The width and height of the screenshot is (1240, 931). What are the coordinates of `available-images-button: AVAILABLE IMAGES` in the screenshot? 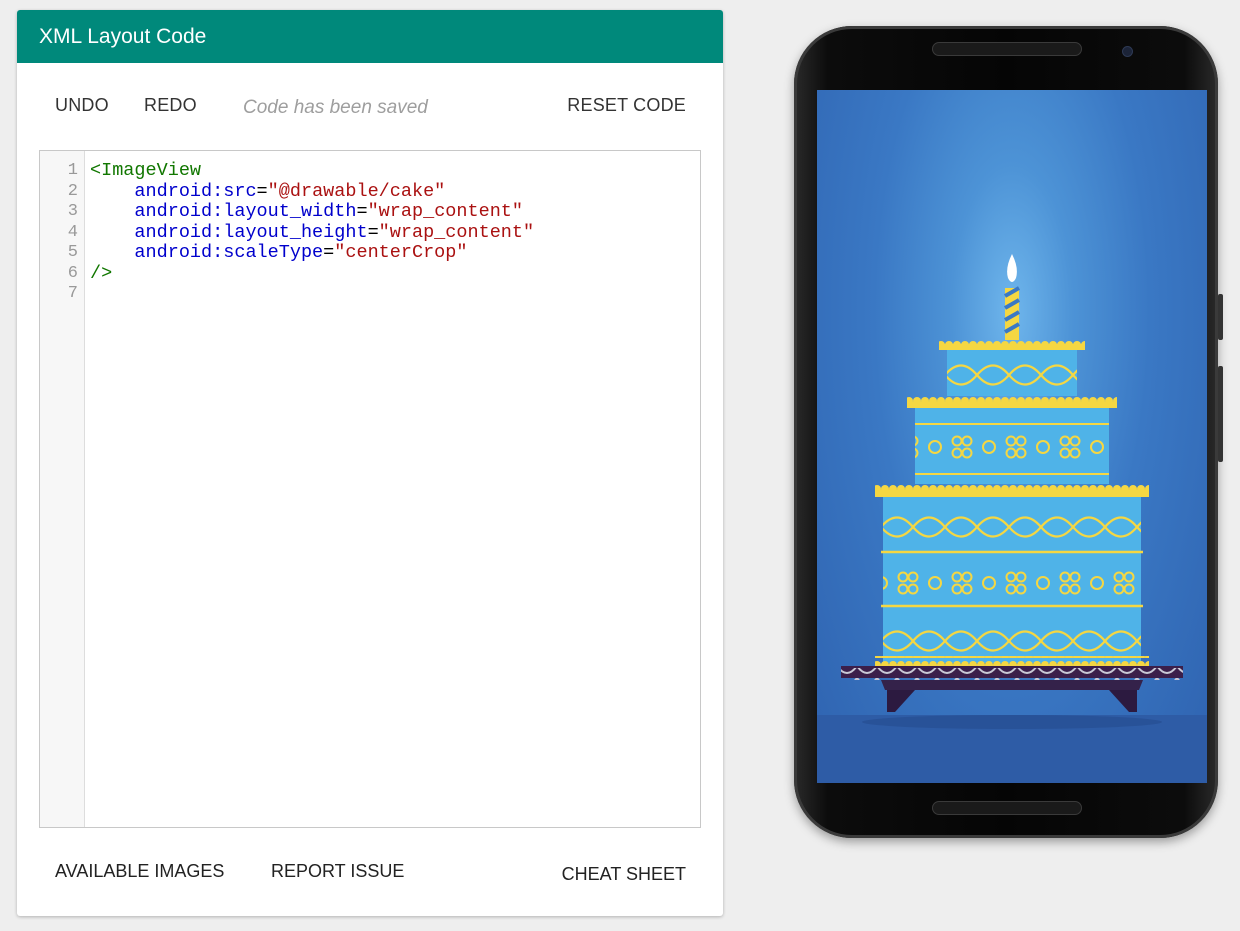 It's located at (139, 871).